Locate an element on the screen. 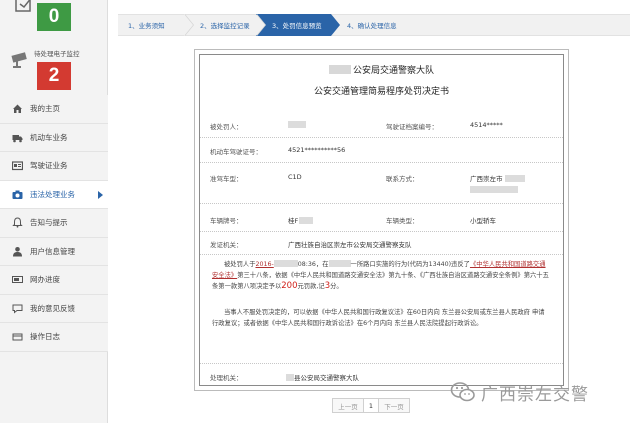 The image size is (640, 423). plate-value: 桂F is located at coordinates (301, 220).